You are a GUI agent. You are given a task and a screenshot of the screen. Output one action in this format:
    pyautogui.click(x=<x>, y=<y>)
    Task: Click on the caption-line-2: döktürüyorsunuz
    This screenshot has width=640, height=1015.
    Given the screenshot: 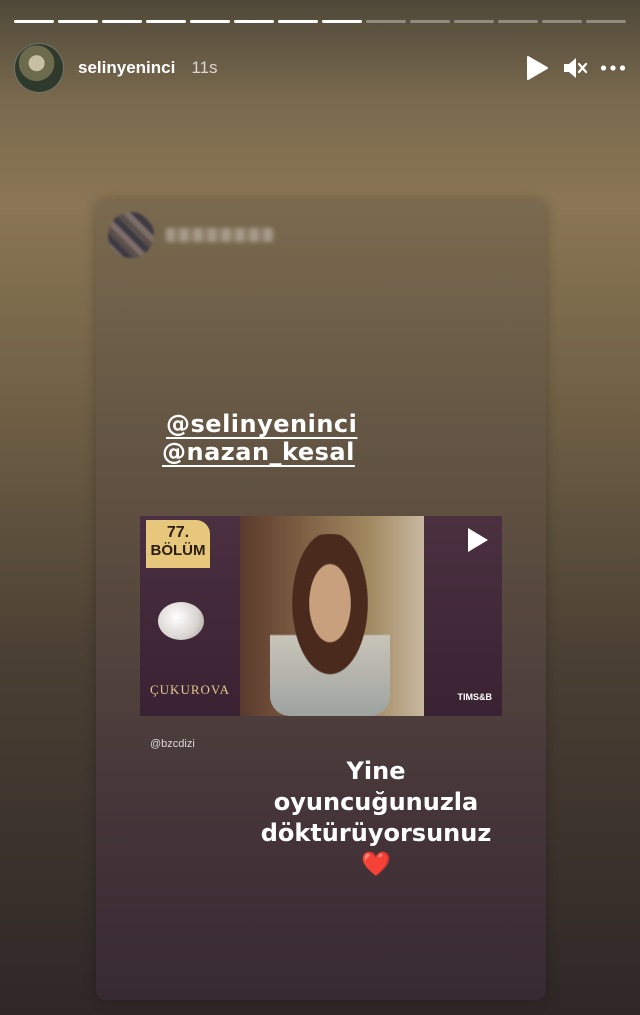 What is the action you would take?
    pyautogui.click(x=376, y=833)
    